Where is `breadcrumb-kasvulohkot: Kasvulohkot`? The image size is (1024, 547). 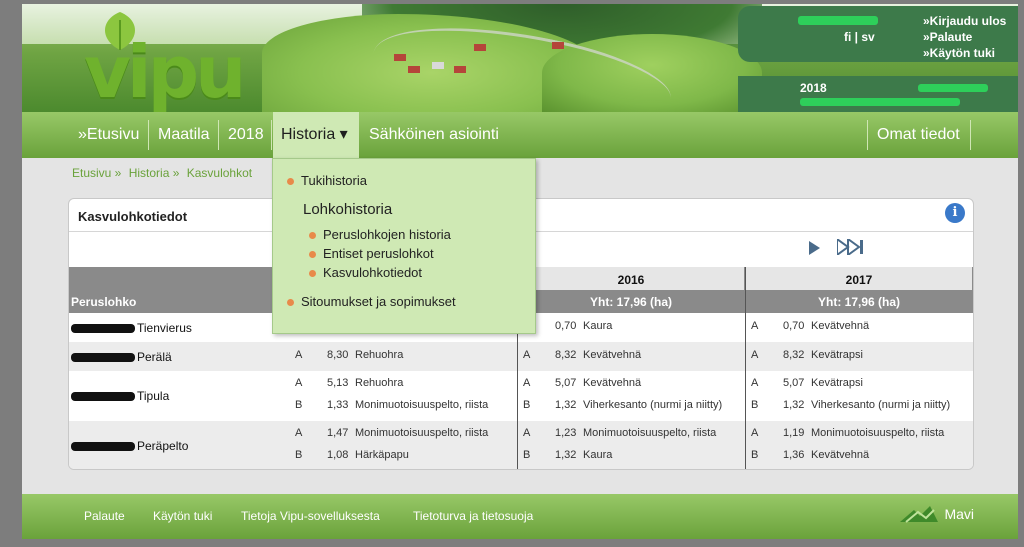 breadcrumb-kasvulohkot: Kasvulohkot is located at coordinates (219, 173).